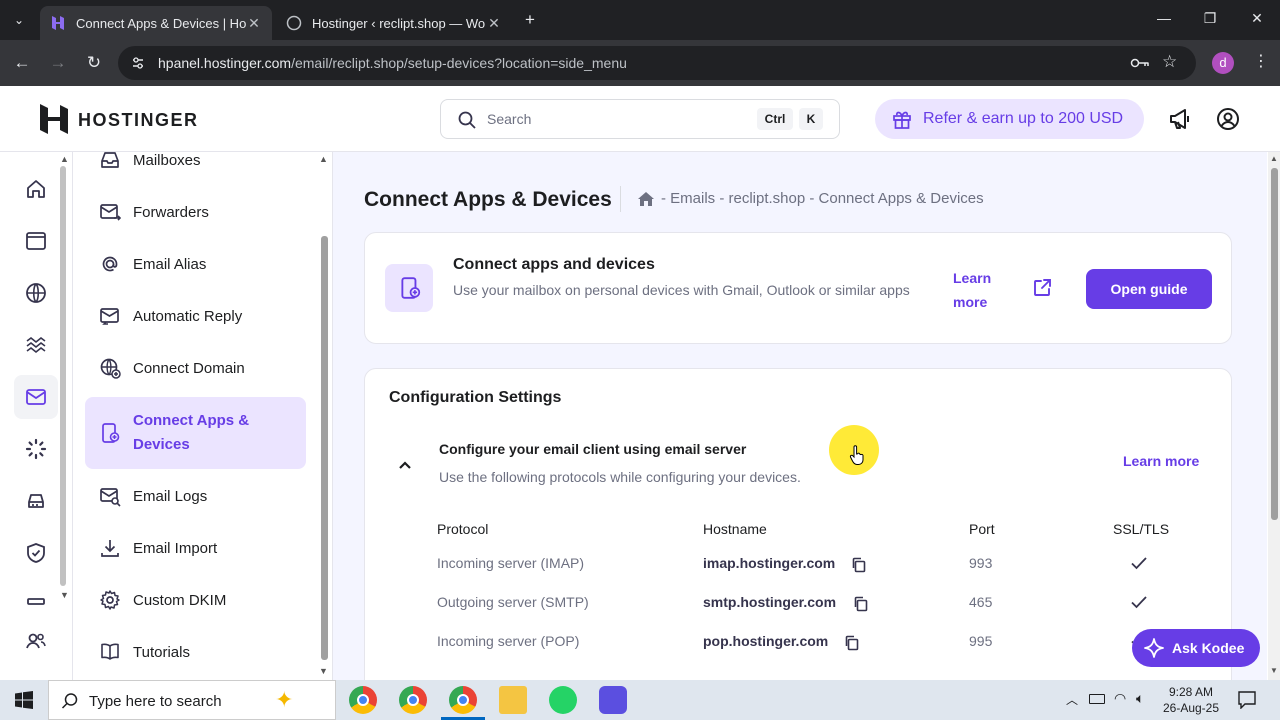 The height and width of the screenshot is (720, 1280). Describe the element at coordinates (110, 264) in the screenshot. I see `at-icon` at that location.